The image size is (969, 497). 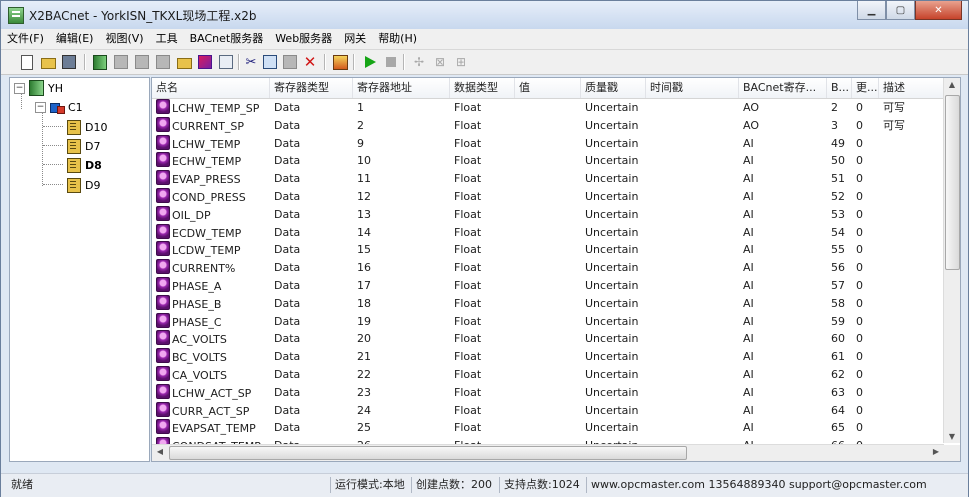 What do you see at coordinates (226, 62) in the screenshot?
I see `properties-icon` at bounding box center [226, 62].